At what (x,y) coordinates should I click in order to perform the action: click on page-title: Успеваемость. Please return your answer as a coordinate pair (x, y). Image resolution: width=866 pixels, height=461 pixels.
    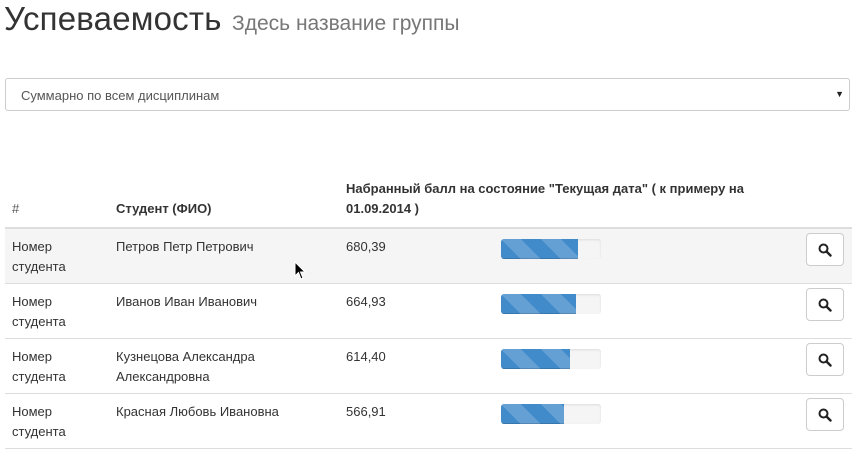
    Looking at the image, I should click on (113, 18).